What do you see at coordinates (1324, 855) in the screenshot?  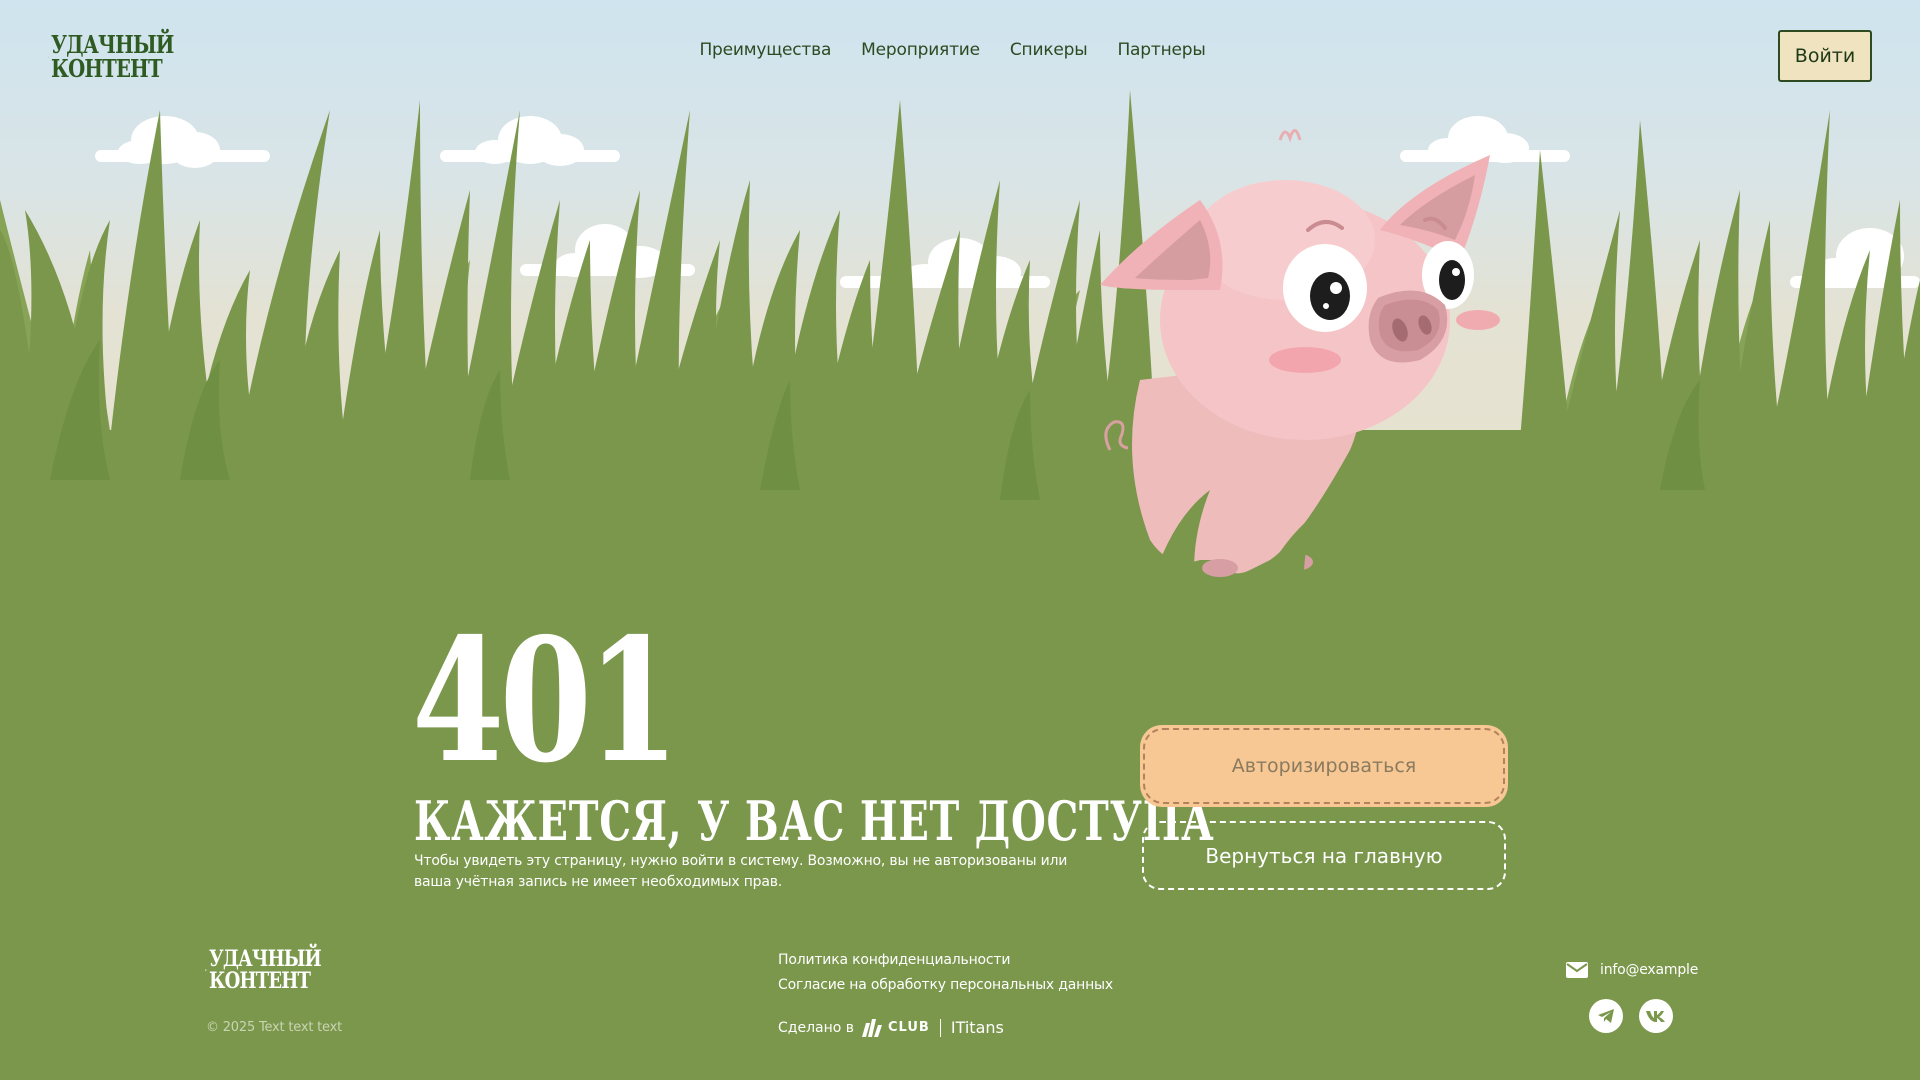 I see `back-home-button: Вернуться на главную` at bounding box center [1324, 855].